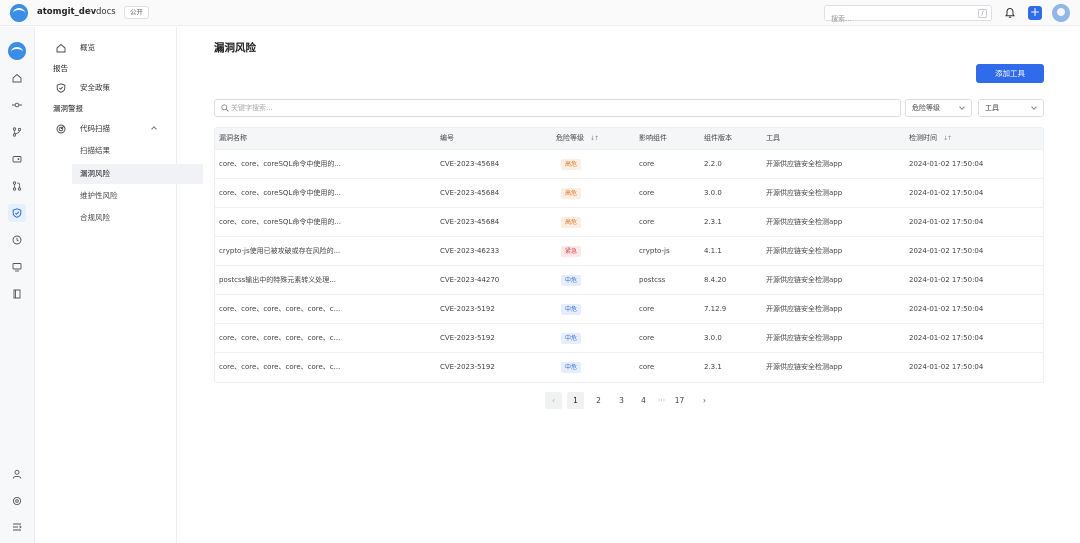 The height and width of the screenshot is (543, 1080). What do you see at coordinates (938, 108) in the screenshot?
I see `risk-level-filter: 危险等级` at bounding box center [938, 108].